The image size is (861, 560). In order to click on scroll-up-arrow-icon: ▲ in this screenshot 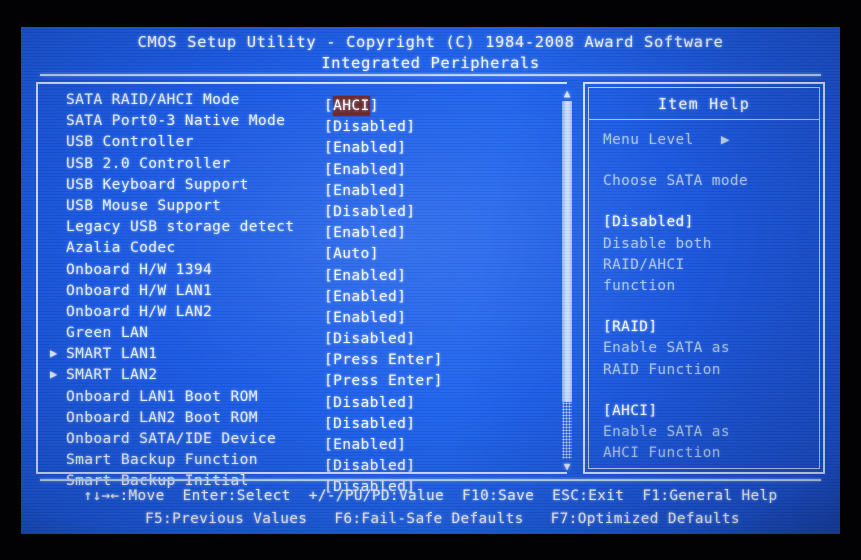, I will do `click(567, 93)`.